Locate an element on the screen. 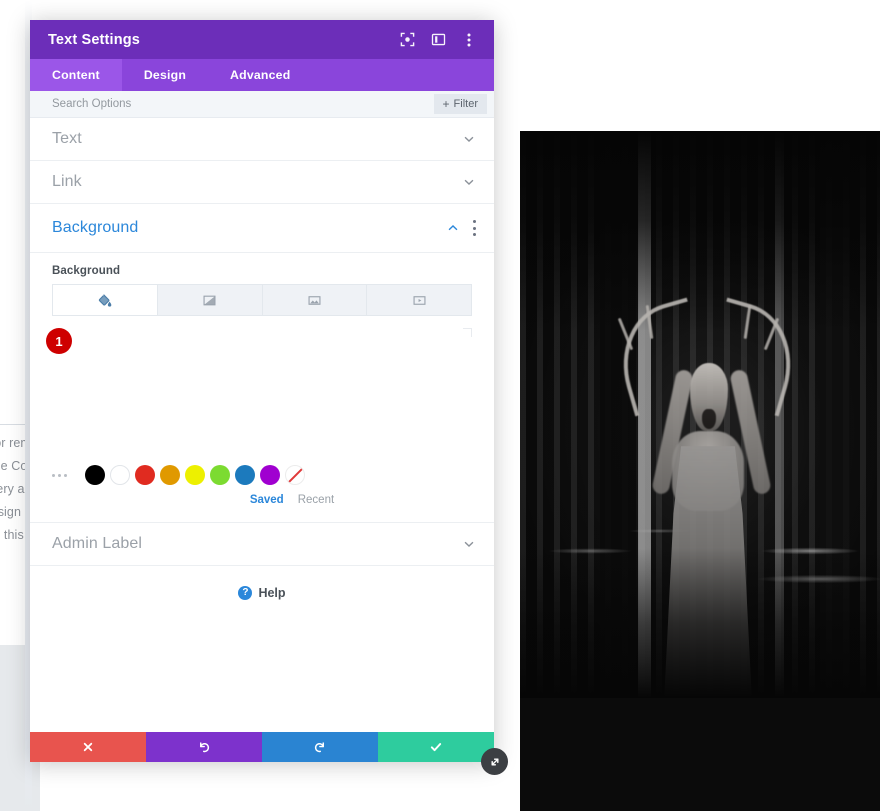  annotation-badge-1: 1 is located at coordinates (59, 341).